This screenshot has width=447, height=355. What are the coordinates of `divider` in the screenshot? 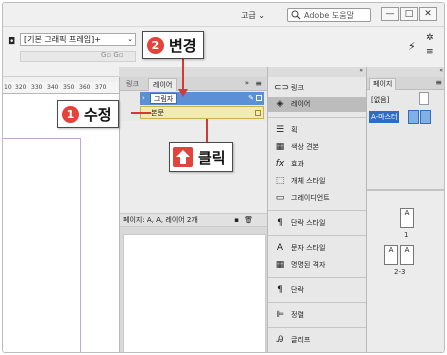 It's located at (317, 235).